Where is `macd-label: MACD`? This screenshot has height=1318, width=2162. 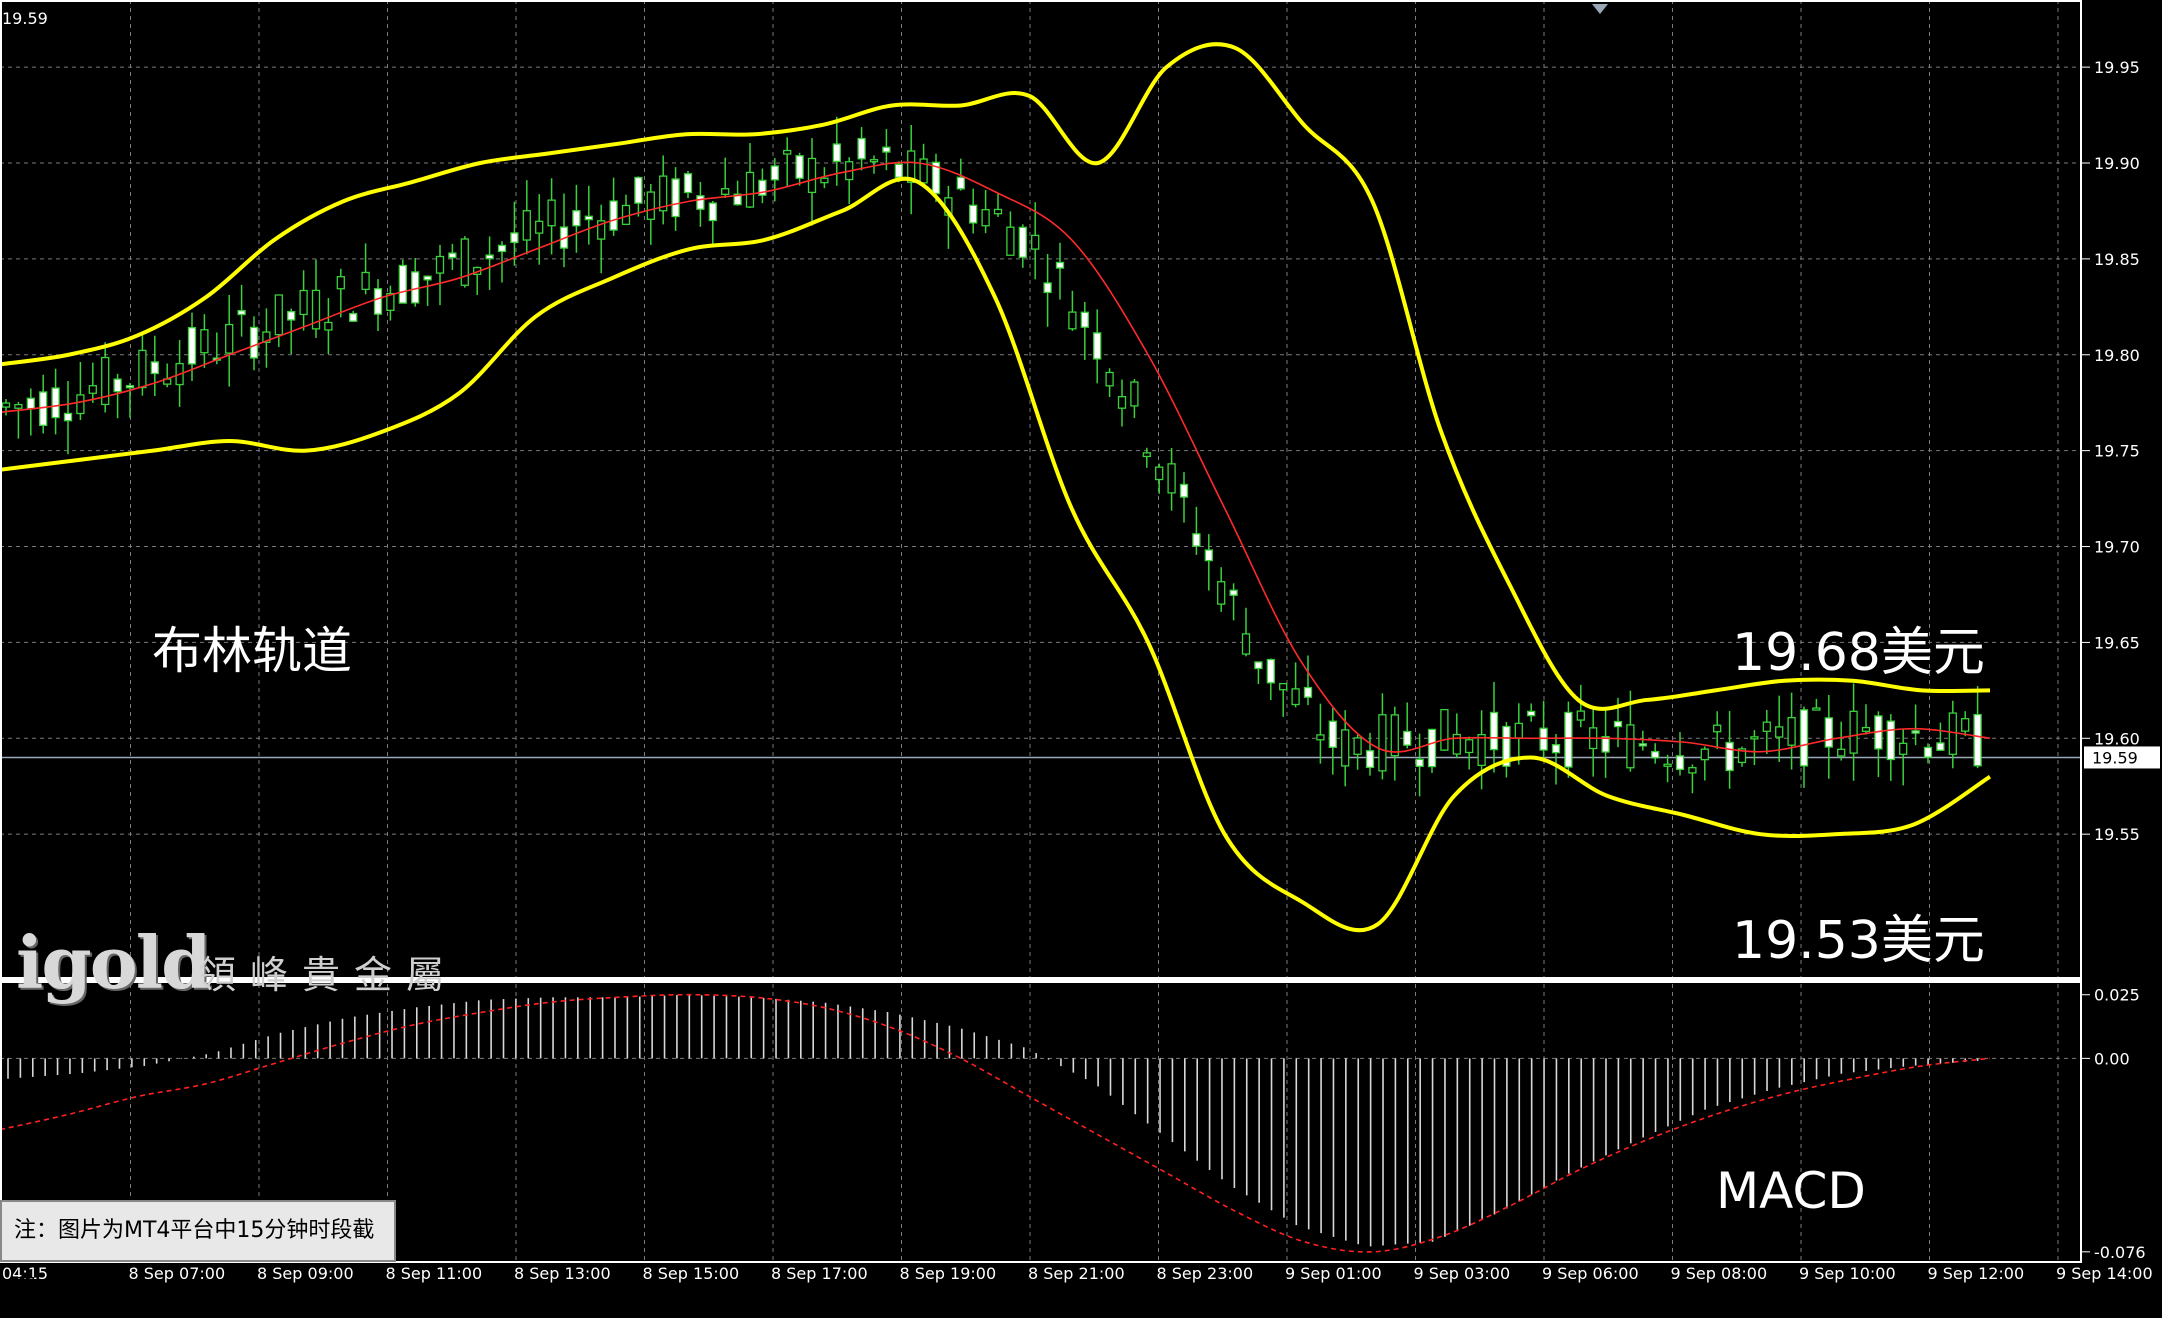 macd-label: MACD is located at coordinates (1791, 1191).